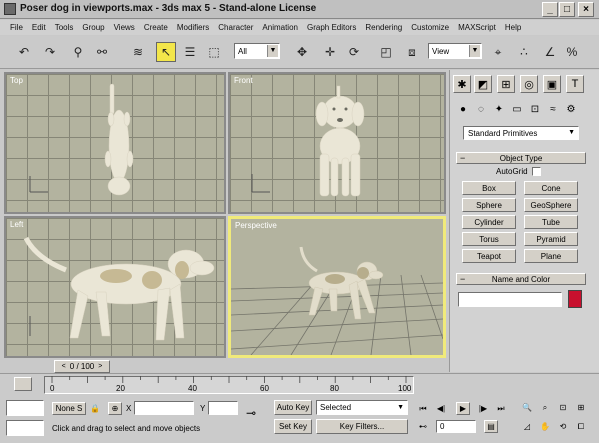 Image resolution: width=599 pixels, height=443 pixels. I want to click on close-button: ×, so click(586, 9).